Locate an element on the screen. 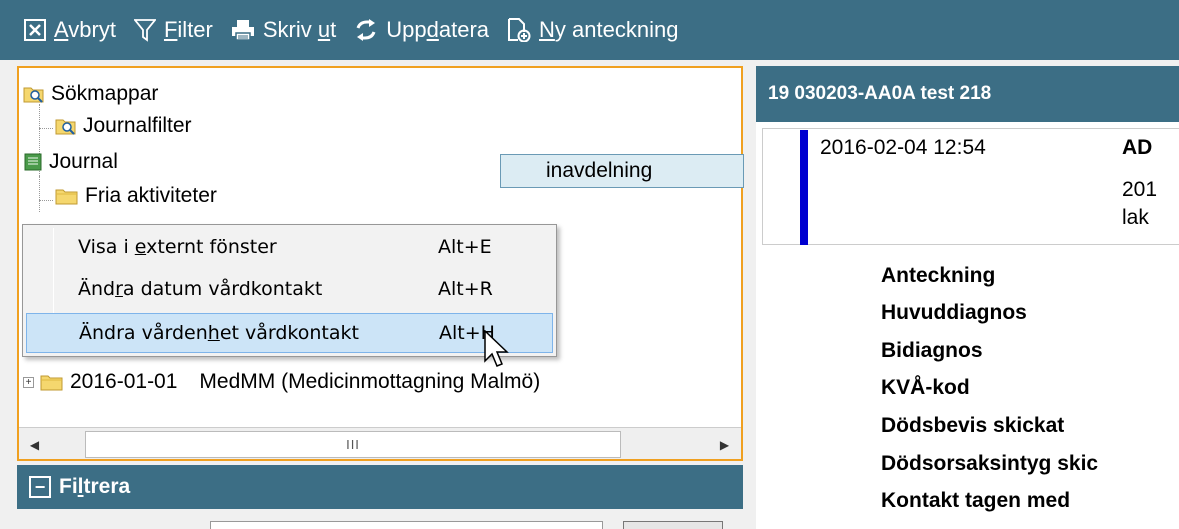  tree-item-journal: Journal is located at coordinates (70, 162).